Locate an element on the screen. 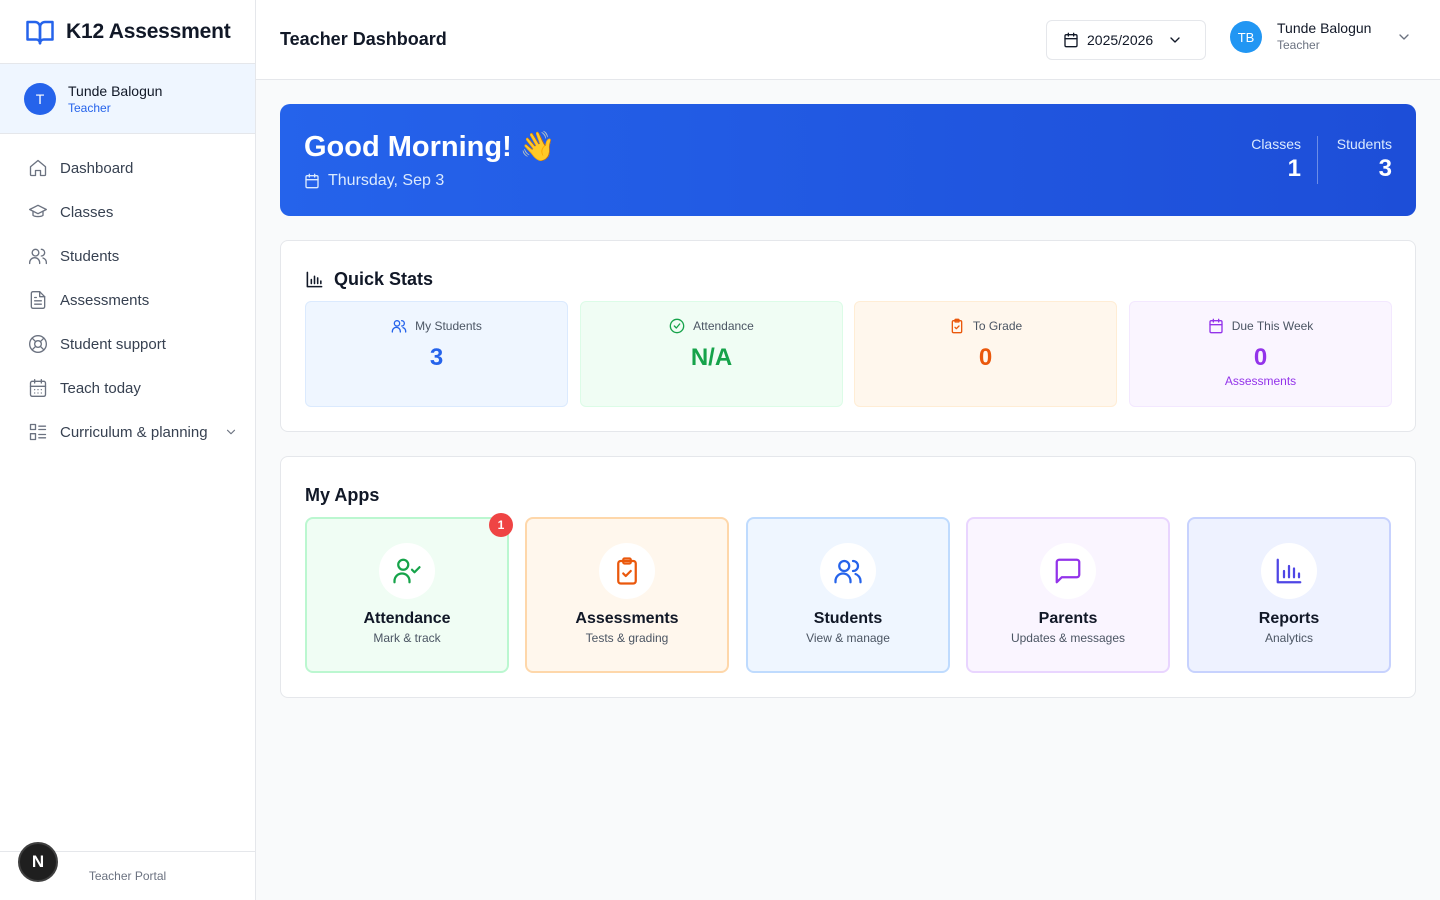 The height and width of the screenshot is (900, 1440). brand: K12 Assessment is located at coordinates (127, 32).